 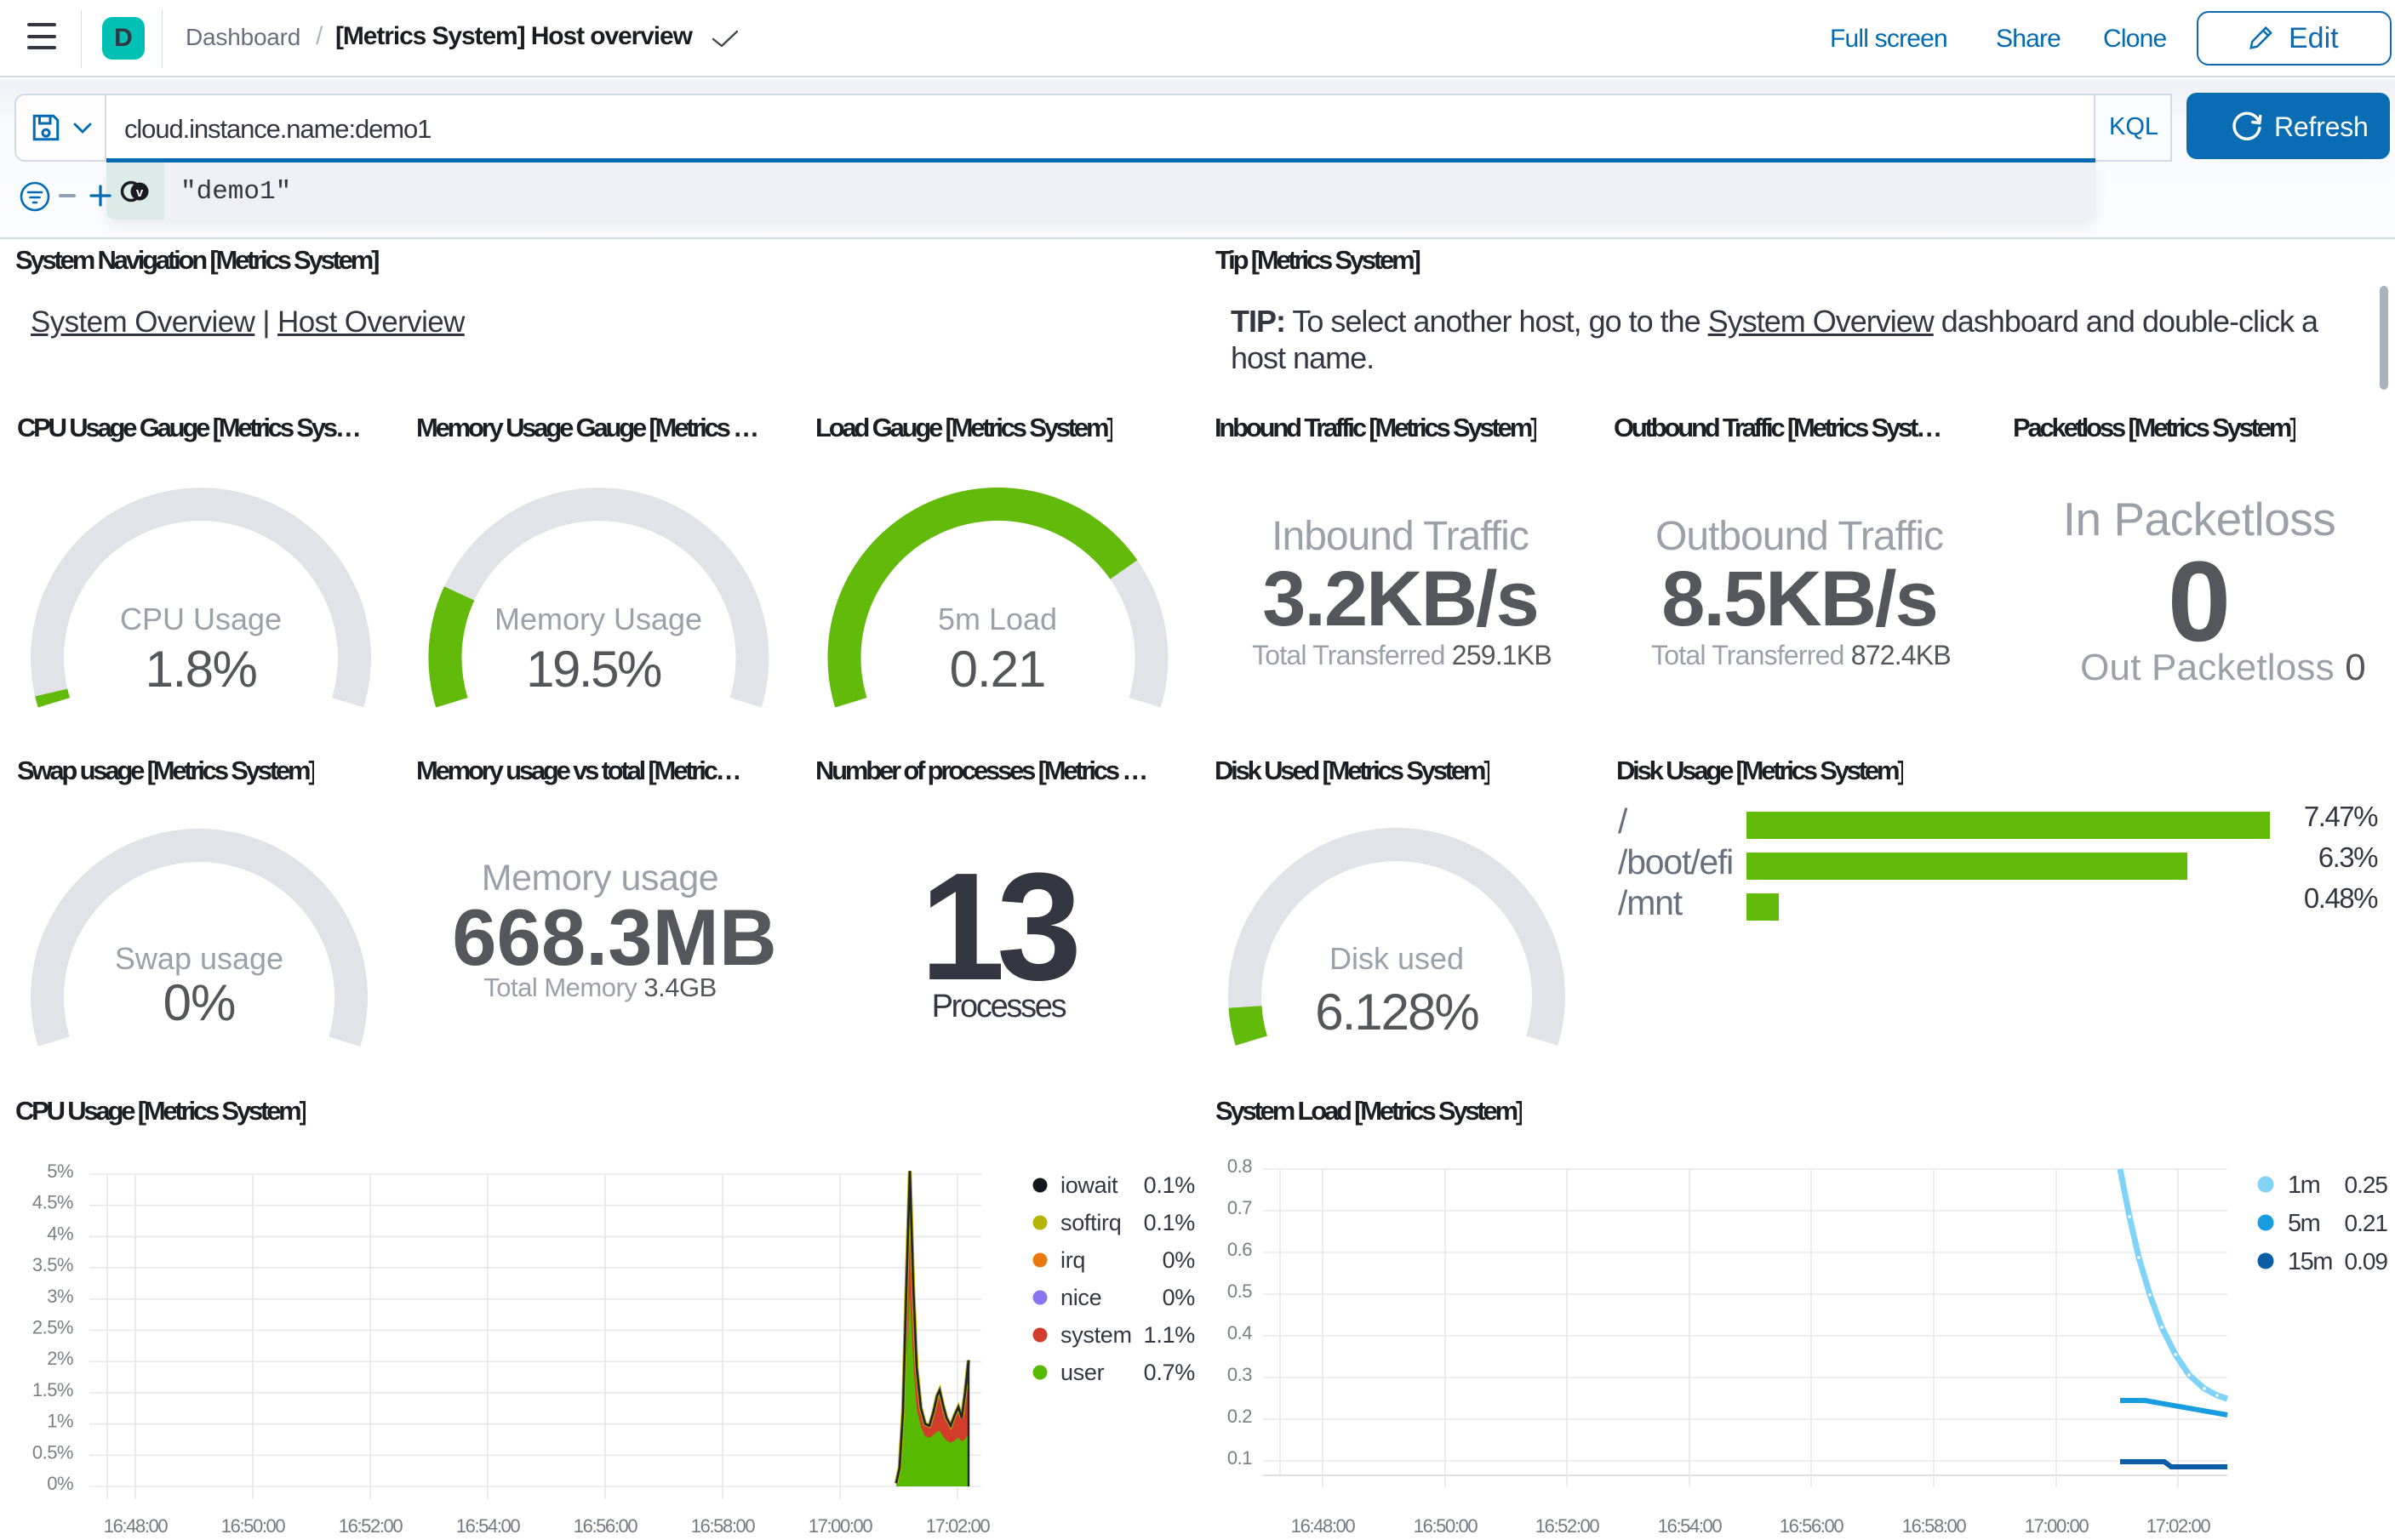 What do you see at coordinates (1096, 1335) in the screenshot?
I see `svg-text: system` at bounding box center [1096, 1335].